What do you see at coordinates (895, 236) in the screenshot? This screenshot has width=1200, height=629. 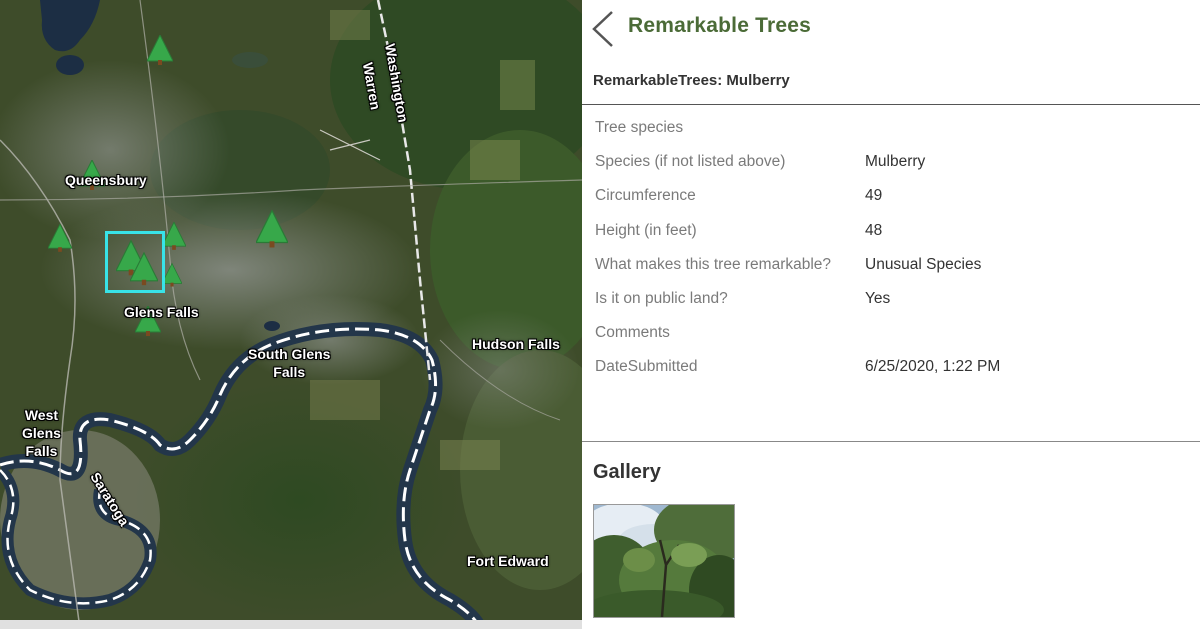 I see `attribute-row: Height (in feet) 48` at bounding box center [895, 236].